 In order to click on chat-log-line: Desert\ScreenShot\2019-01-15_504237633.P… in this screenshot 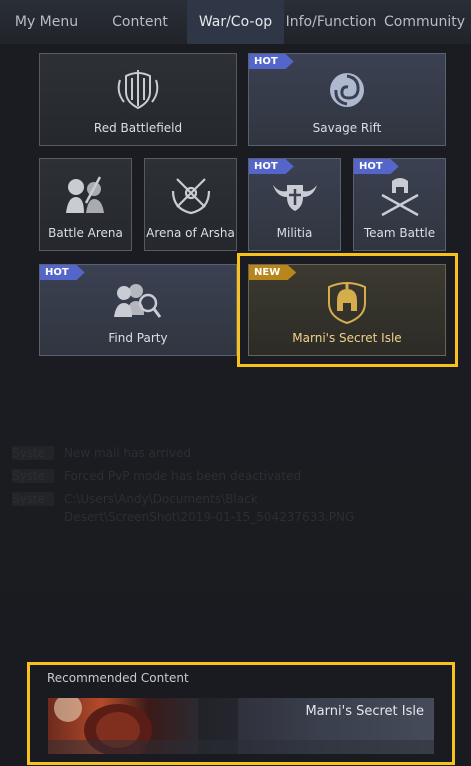, I will do `click(209, 517)`.